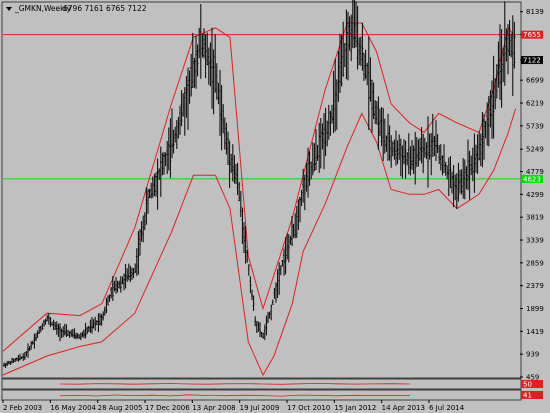  I want to click on x-tick-label: 15 Jan 2012, so click(355, 408).